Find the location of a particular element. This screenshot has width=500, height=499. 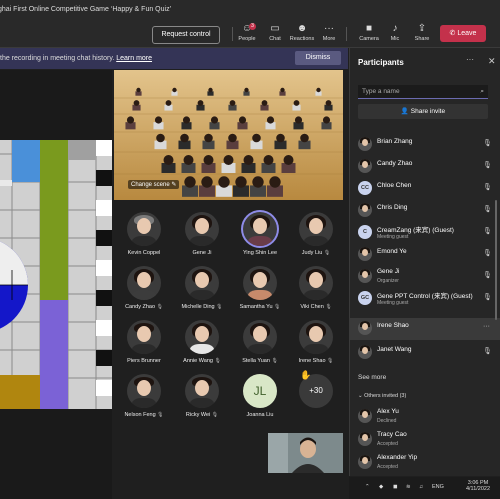

add-person-icon: 👤 is located at coordinates (405, 111).